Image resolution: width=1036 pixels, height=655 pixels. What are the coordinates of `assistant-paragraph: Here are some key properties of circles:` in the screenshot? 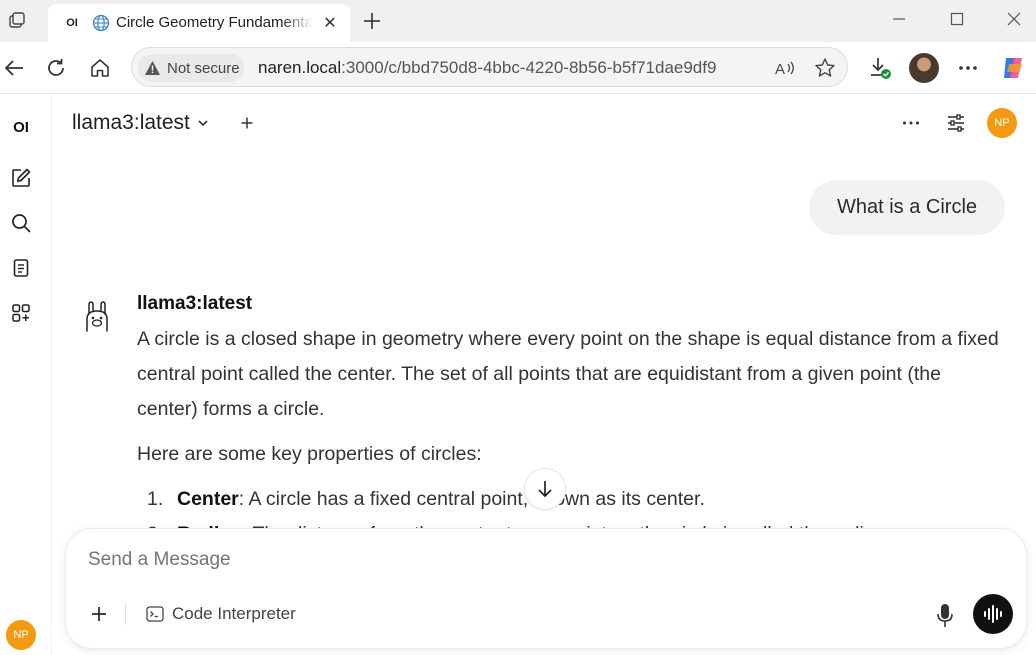 It's located at (309, 454).